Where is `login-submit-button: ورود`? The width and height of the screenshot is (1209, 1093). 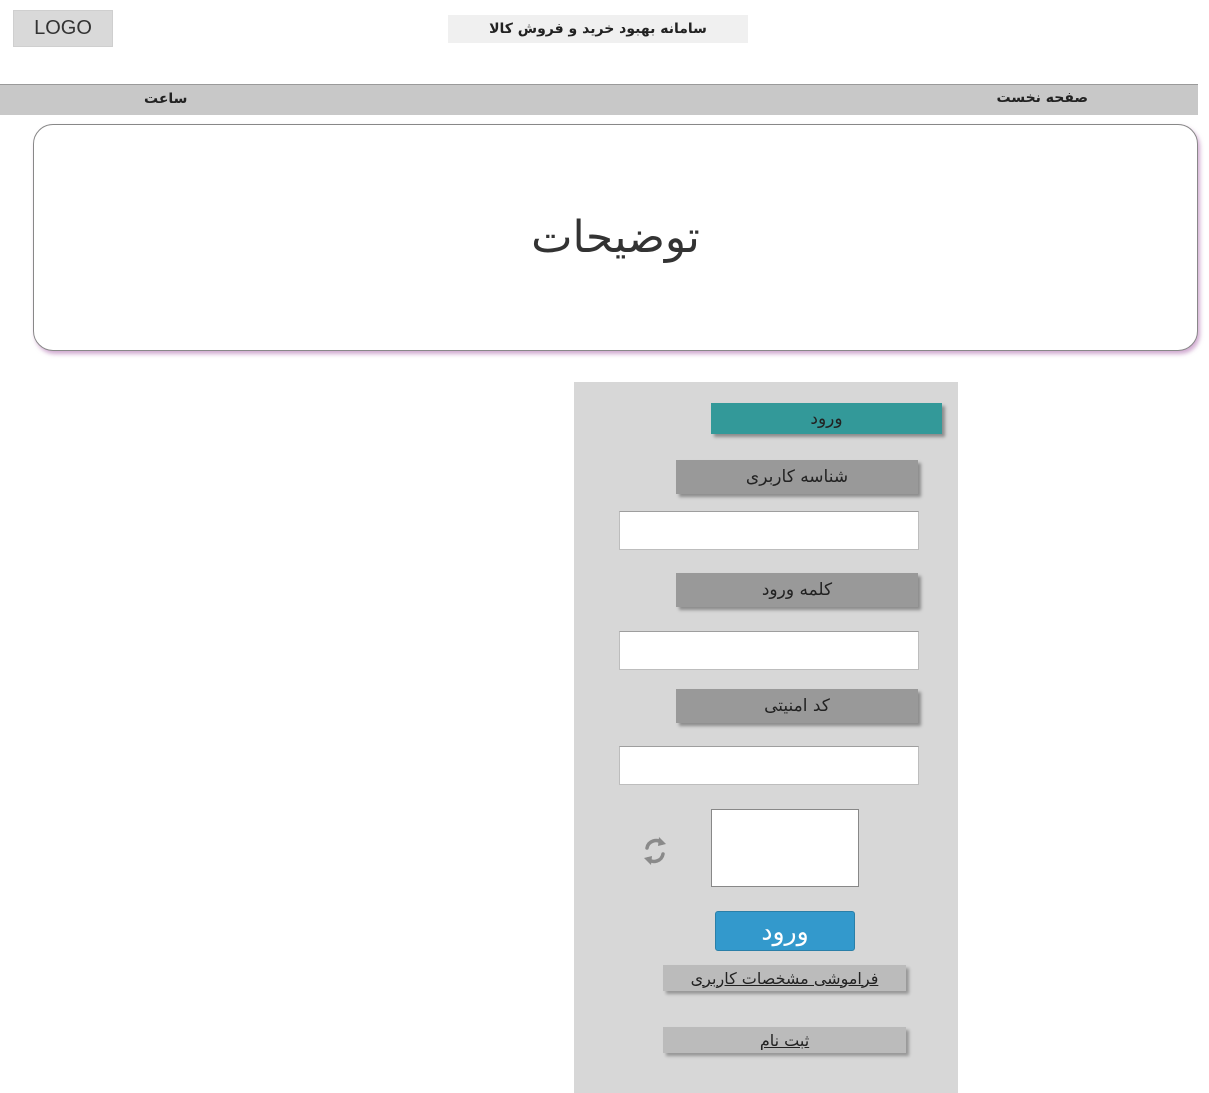
login-submit-button: ورود is located at coordinates (785, 931).